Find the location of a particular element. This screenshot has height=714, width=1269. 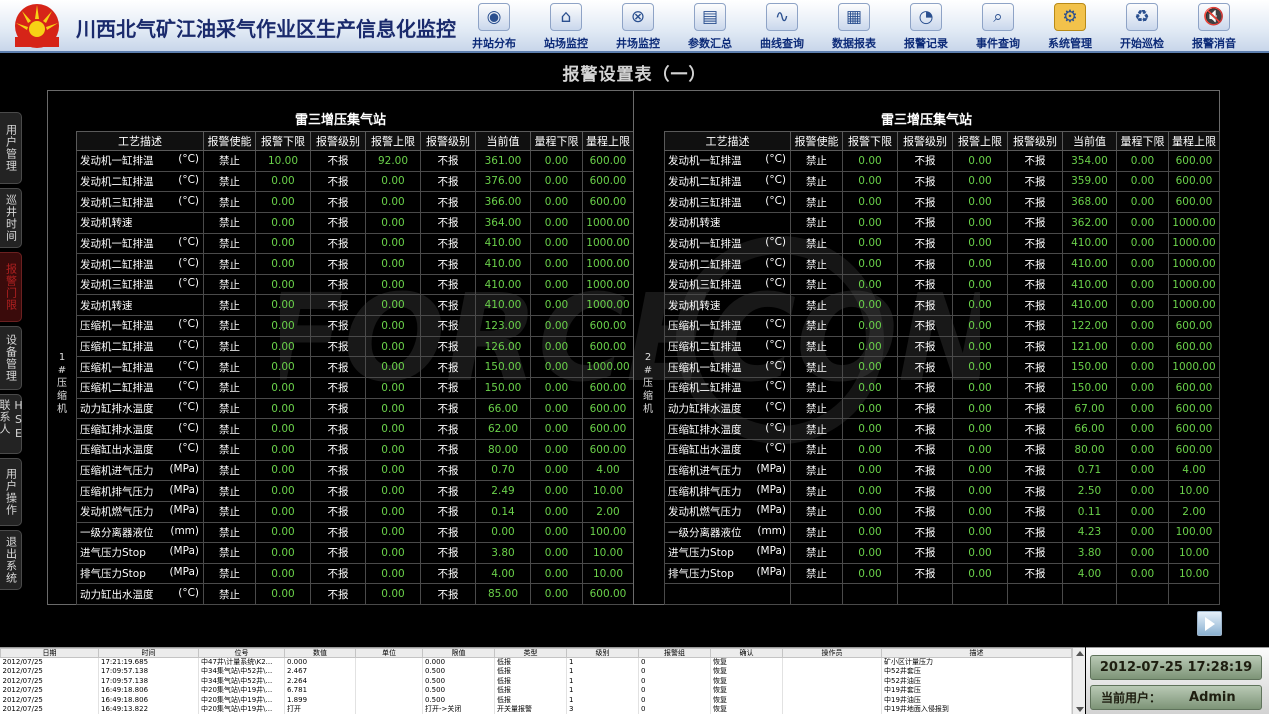

nav-button-2: ⊗ 井场监控 is located at coordinates (638, 26).